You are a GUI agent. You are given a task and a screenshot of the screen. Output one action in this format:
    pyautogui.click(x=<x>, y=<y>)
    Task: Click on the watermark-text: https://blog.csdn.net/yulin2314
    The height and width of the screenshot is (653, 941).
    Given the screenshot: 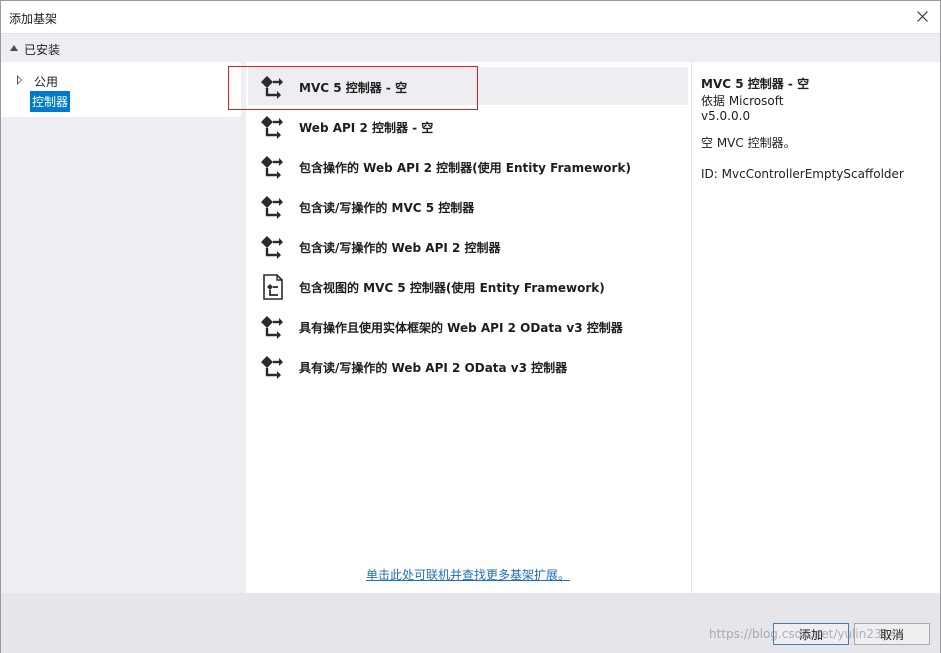 What is the action you would take?
    pyautogui.click(x=803, y=634)
    